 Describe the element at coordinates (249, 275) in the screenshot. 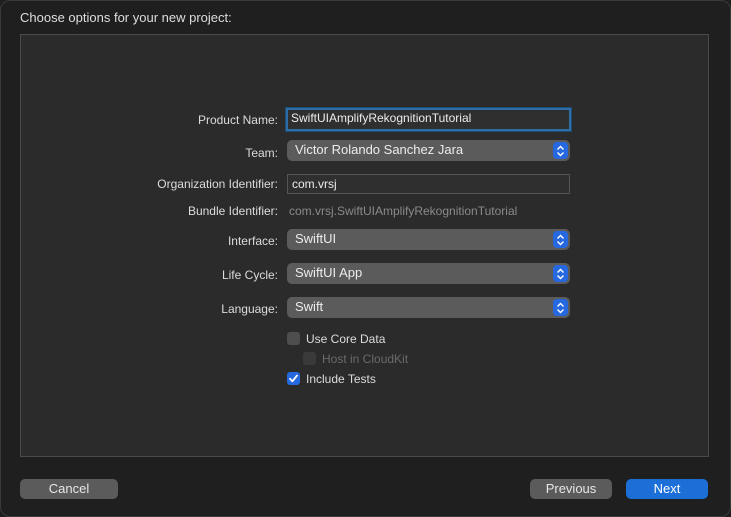

I see `life-cycle-label: Life Cycle:` at that location.